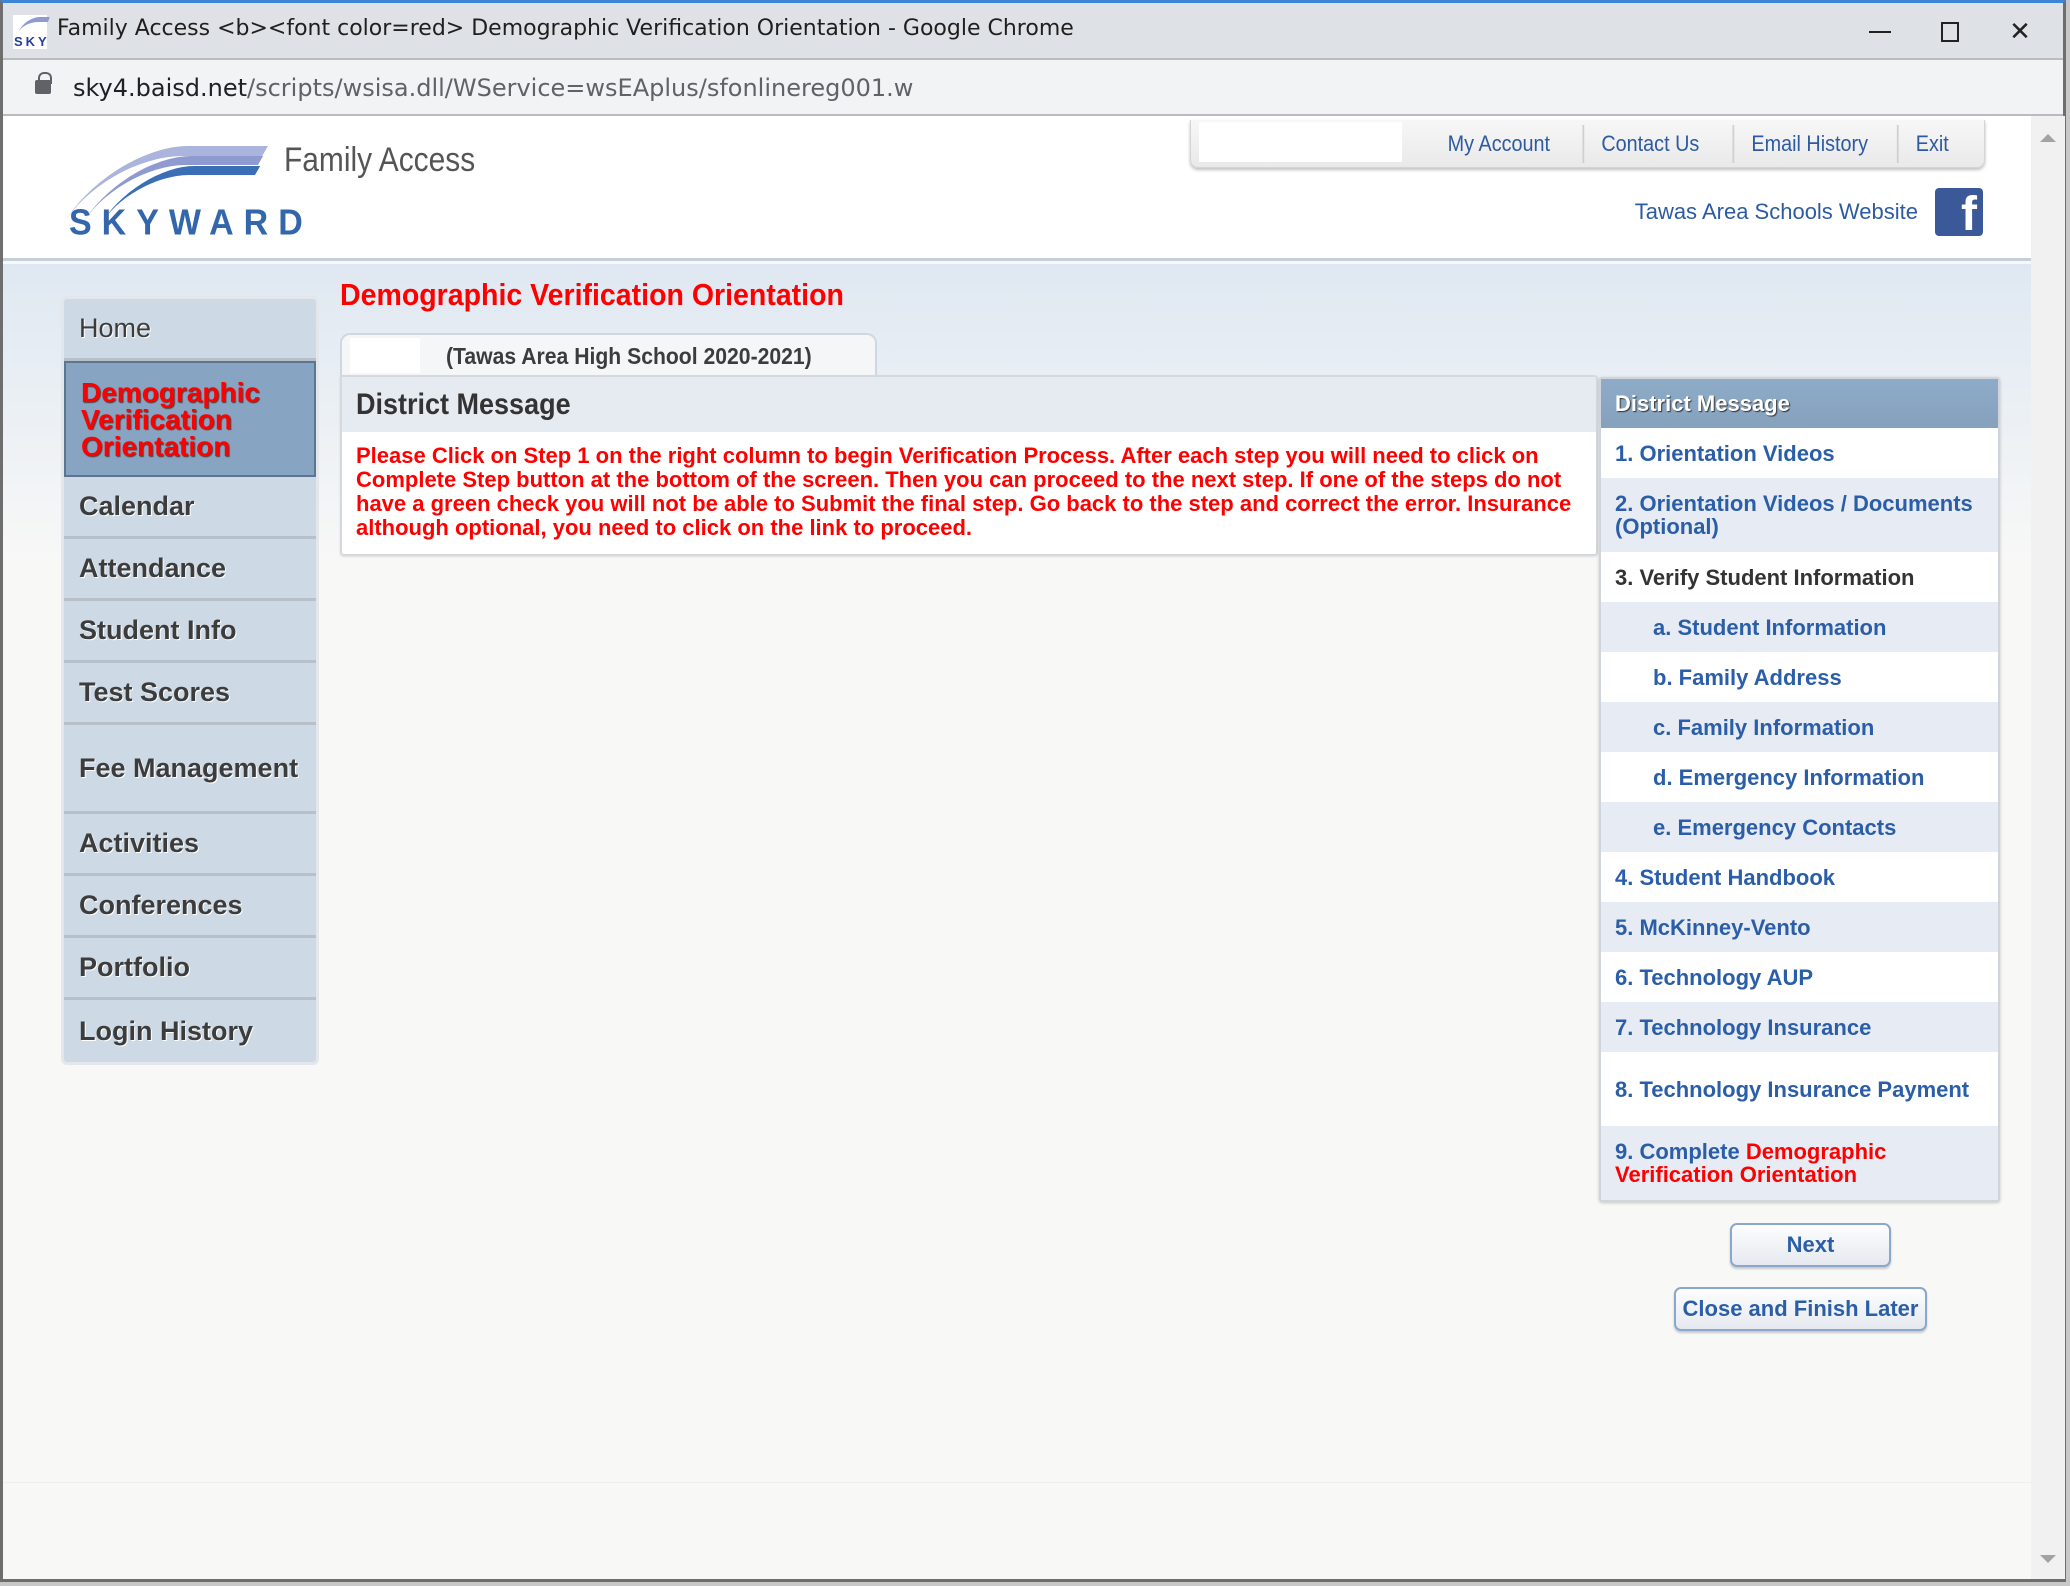 The width and height of the screenshot is (2070, 1586). I want to click on lock-icon, so click(43, 83).